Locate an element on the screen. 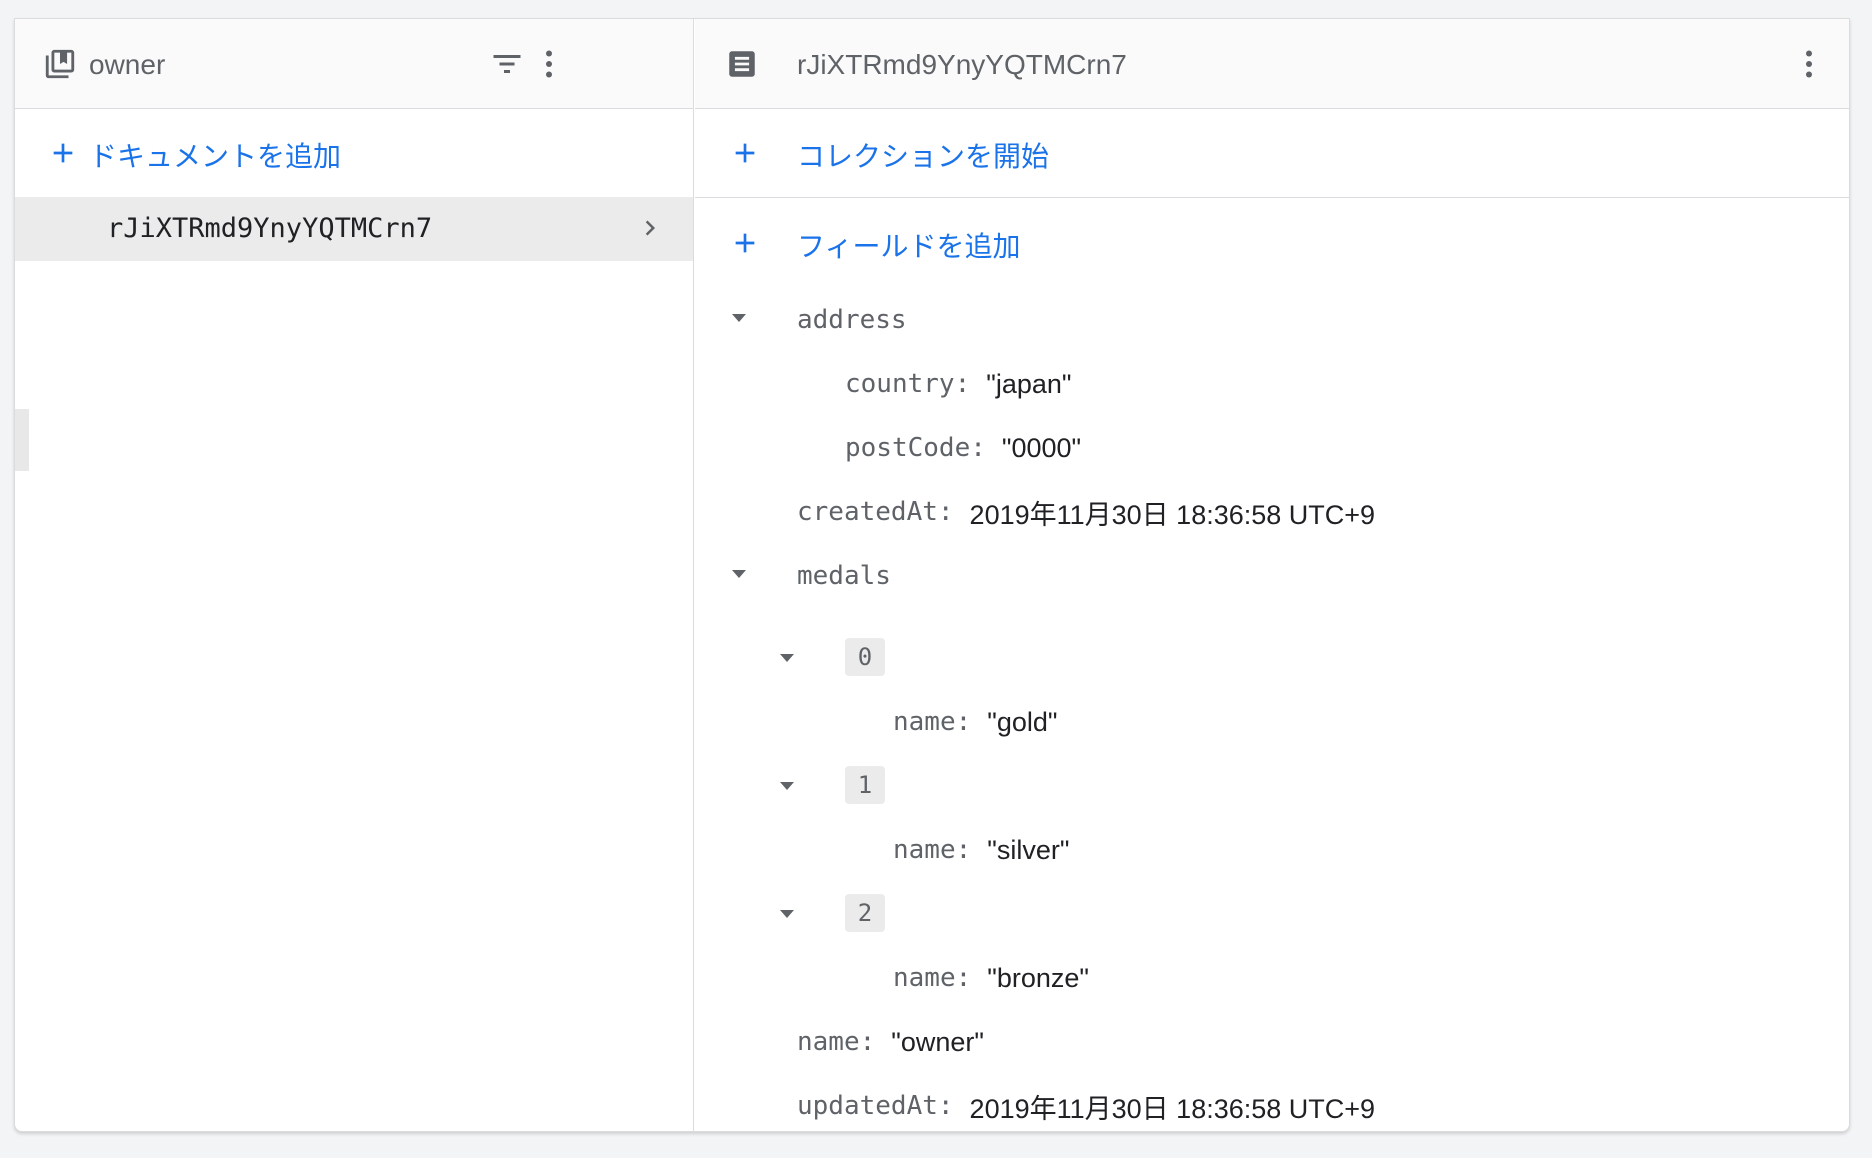 This screenshot has height=1158, width=1872. field-address-postcode: postCode: "0000" is located at coordinates (963, 448).